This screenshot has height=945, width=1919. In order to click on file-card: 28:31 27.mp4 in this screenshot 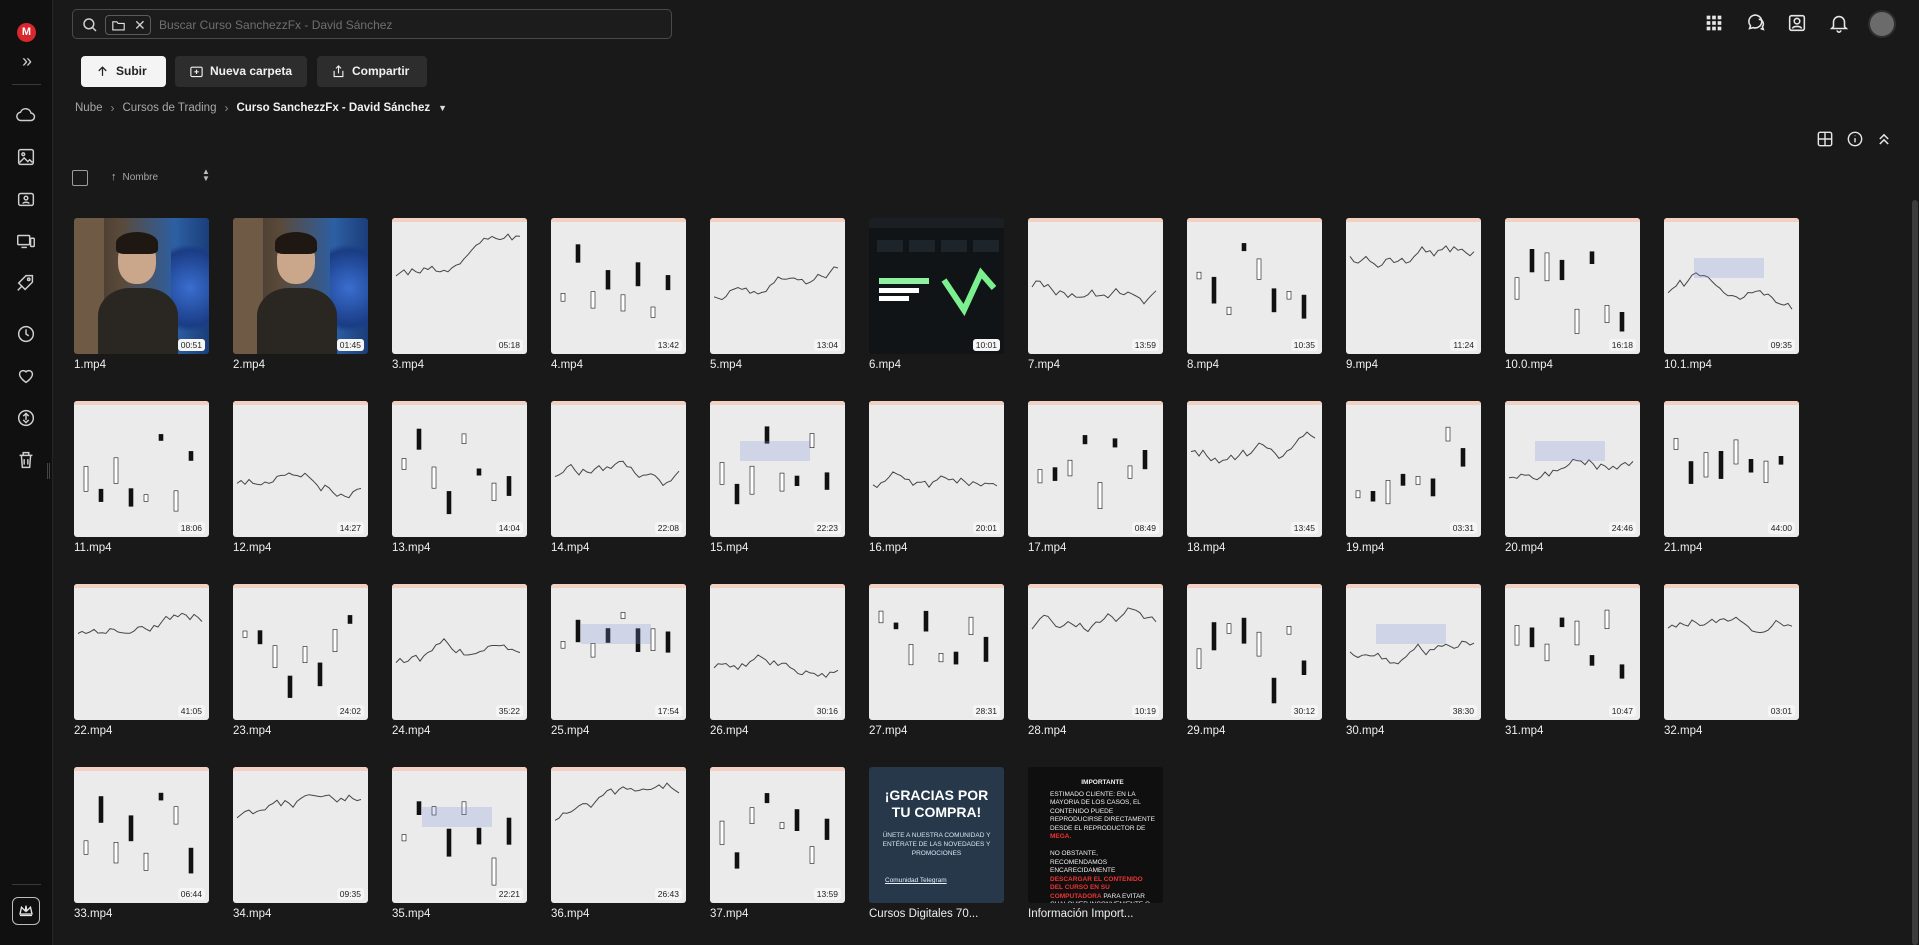, I will do `click(937, 669)`.